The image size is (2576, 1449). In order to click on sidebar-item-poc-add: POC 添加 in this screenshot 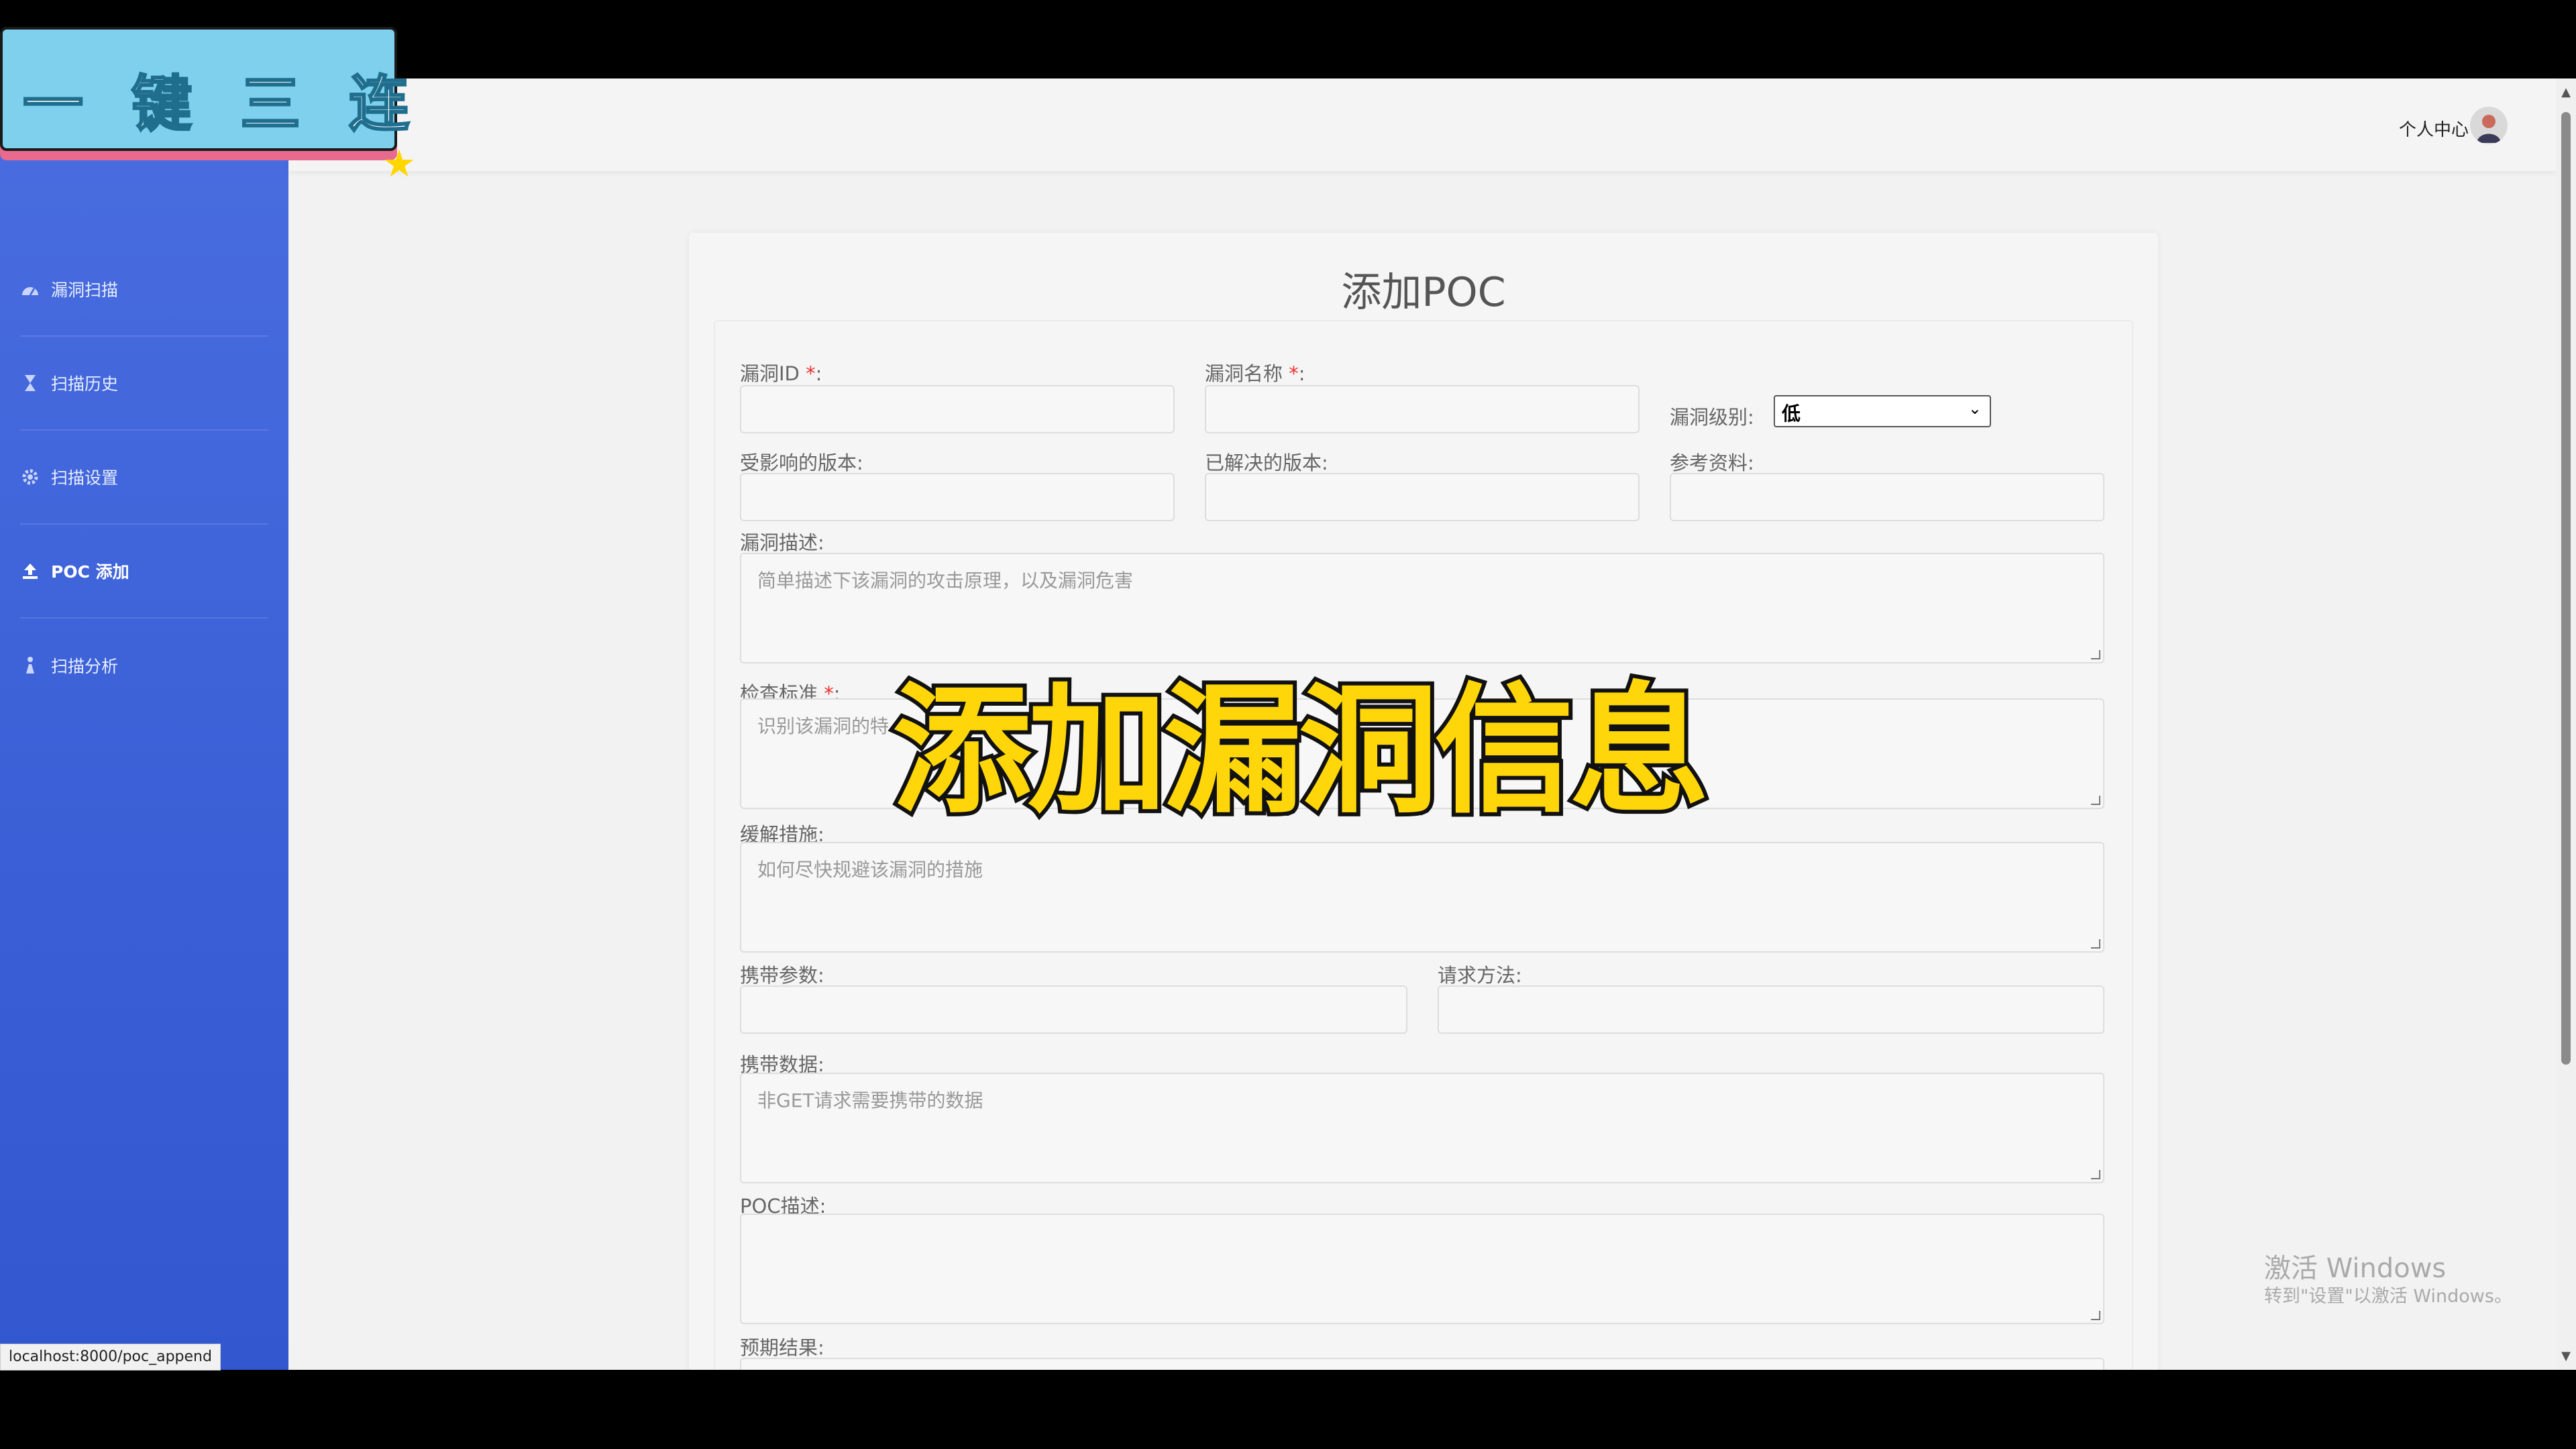, I will do `click(144, 572)`.